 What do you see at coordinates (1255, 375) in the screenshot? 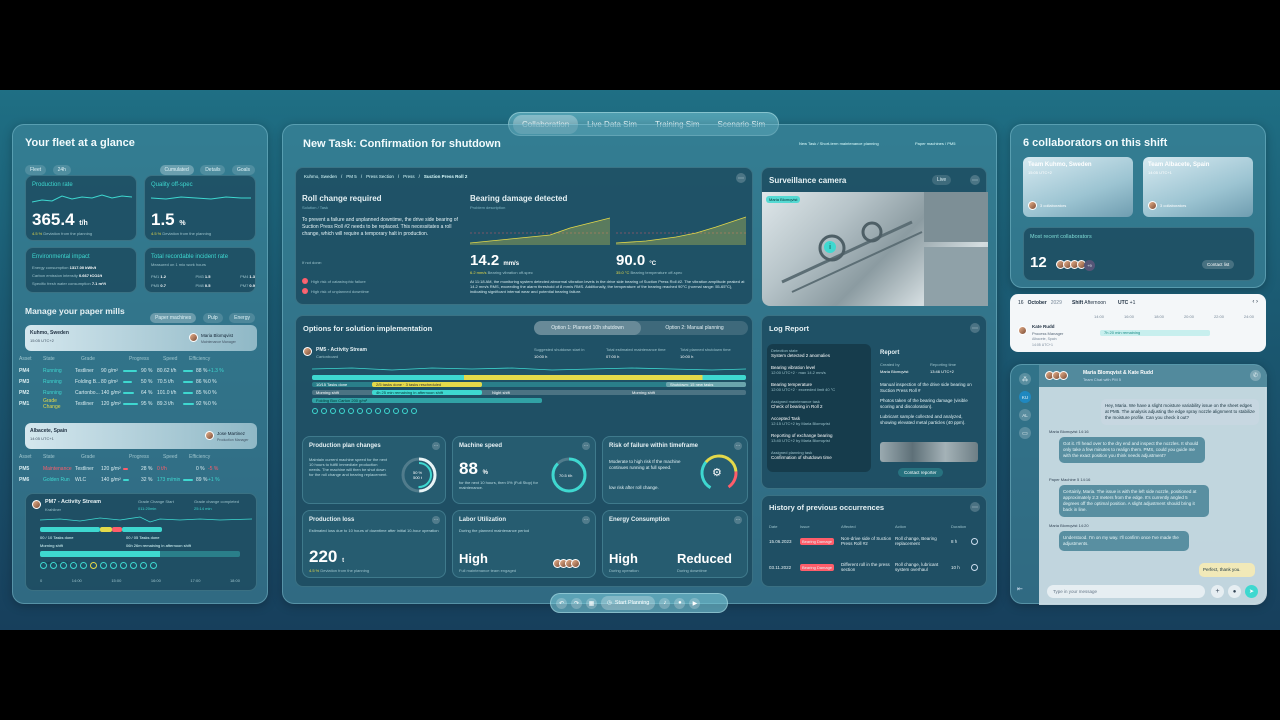
I see `phone-icon: ✆` at bounding box center [1255, 375].